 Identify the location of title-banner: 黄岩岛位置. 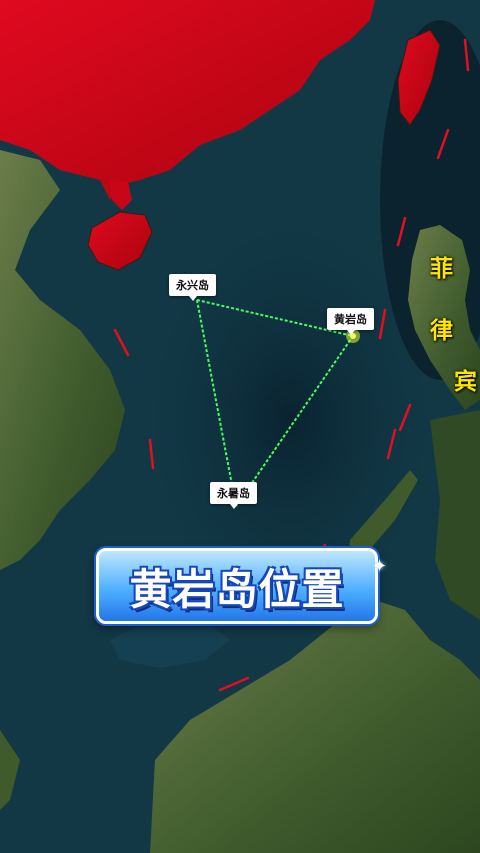
(237, 586).